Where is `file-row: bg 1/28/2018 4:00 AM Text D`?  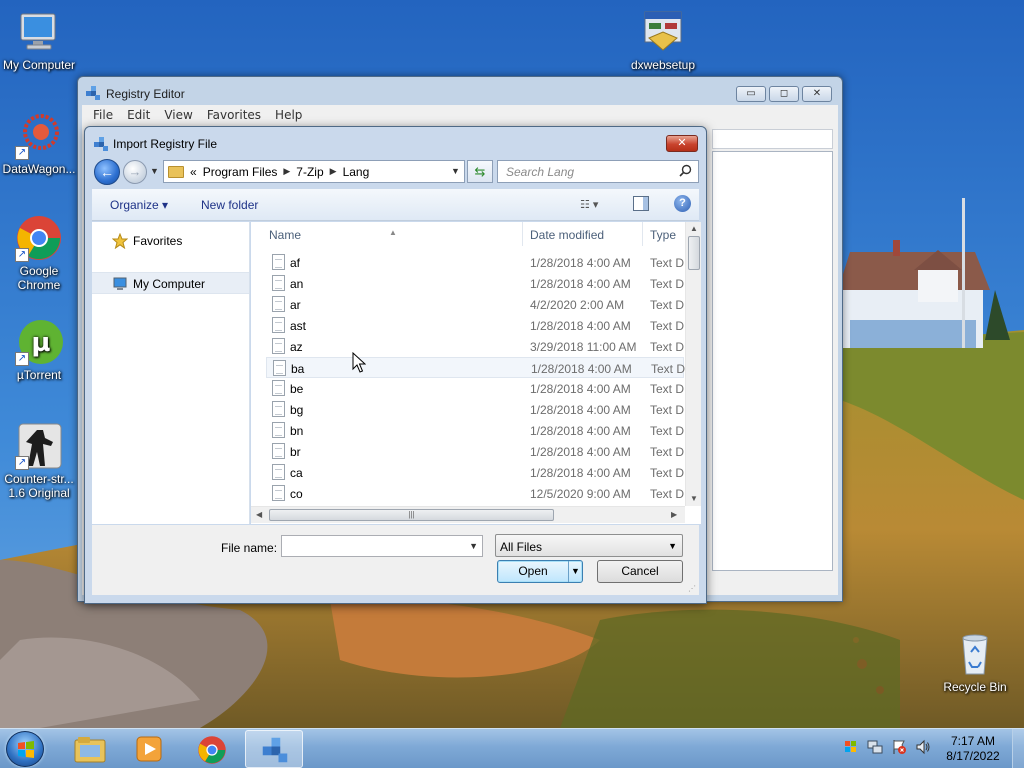
file-row: bg 1/28/2018 4:00 AM Text D is located at coordinates (475, 409).